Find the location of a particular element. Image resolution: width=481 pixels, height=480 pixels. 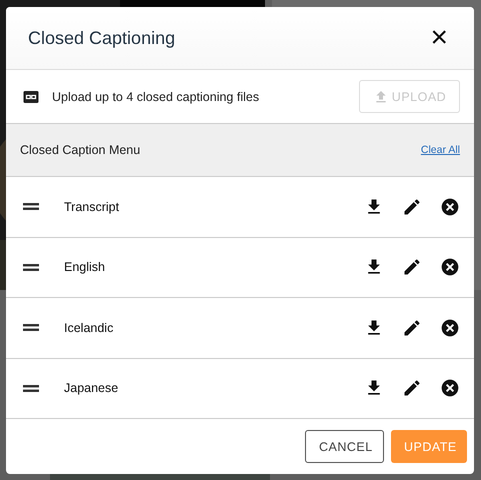

cancel-button: CANCEL is located at coordinates (344, 446).